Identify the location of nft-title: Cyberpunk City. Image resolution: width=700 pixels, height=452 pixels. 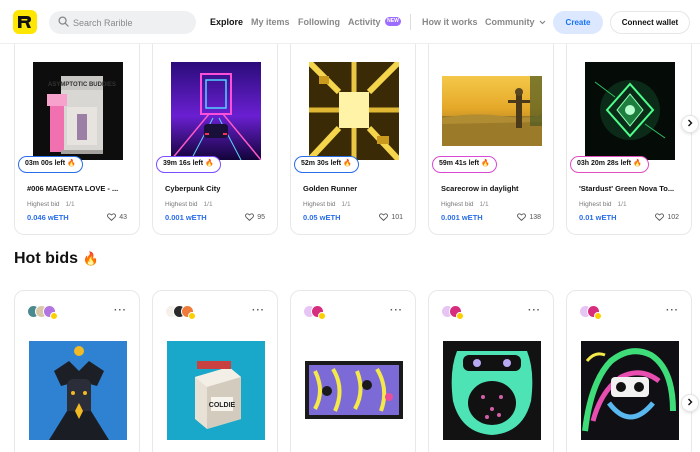
(219, 188).